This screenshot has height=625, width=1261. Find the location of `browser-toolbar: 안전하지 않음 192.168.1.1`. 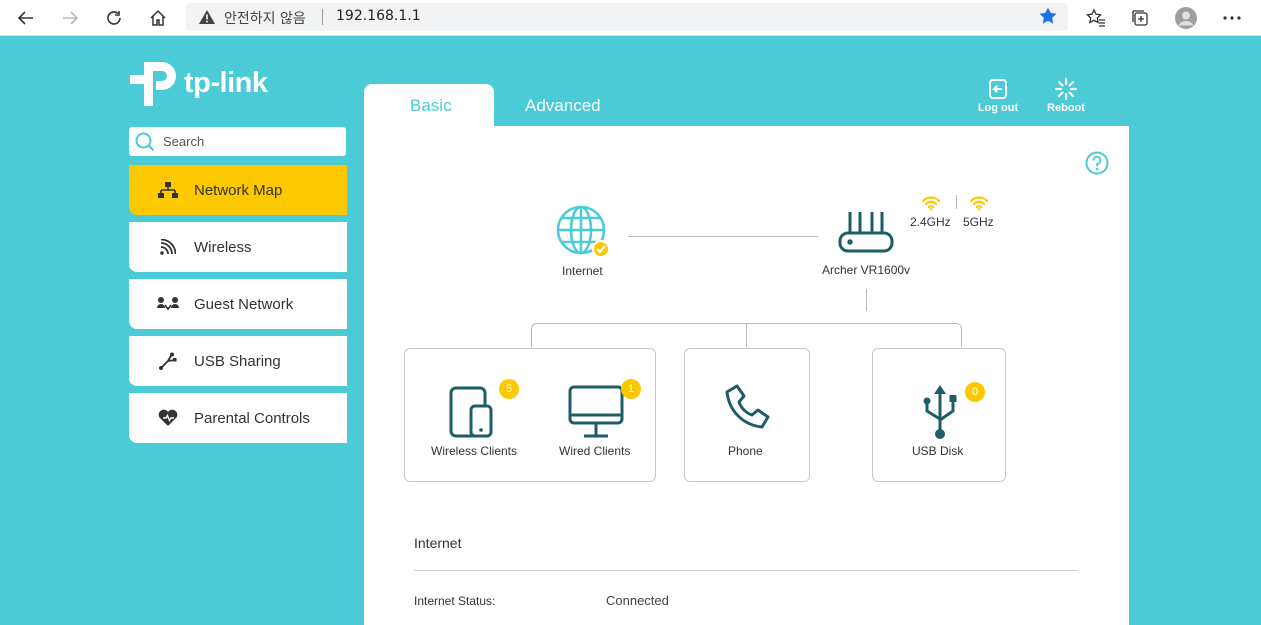

browser-toolbar: 안전하지 않음 192.168.1.1 is located at coordinates (630, 18).